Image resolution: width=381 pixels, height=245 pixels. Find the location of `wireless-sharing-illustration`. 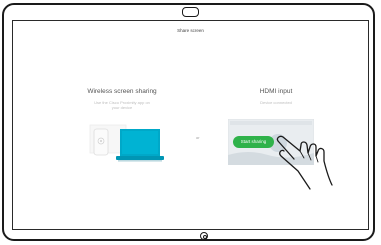

wireless-sharing-illustration is located at coordinates (126, 143).